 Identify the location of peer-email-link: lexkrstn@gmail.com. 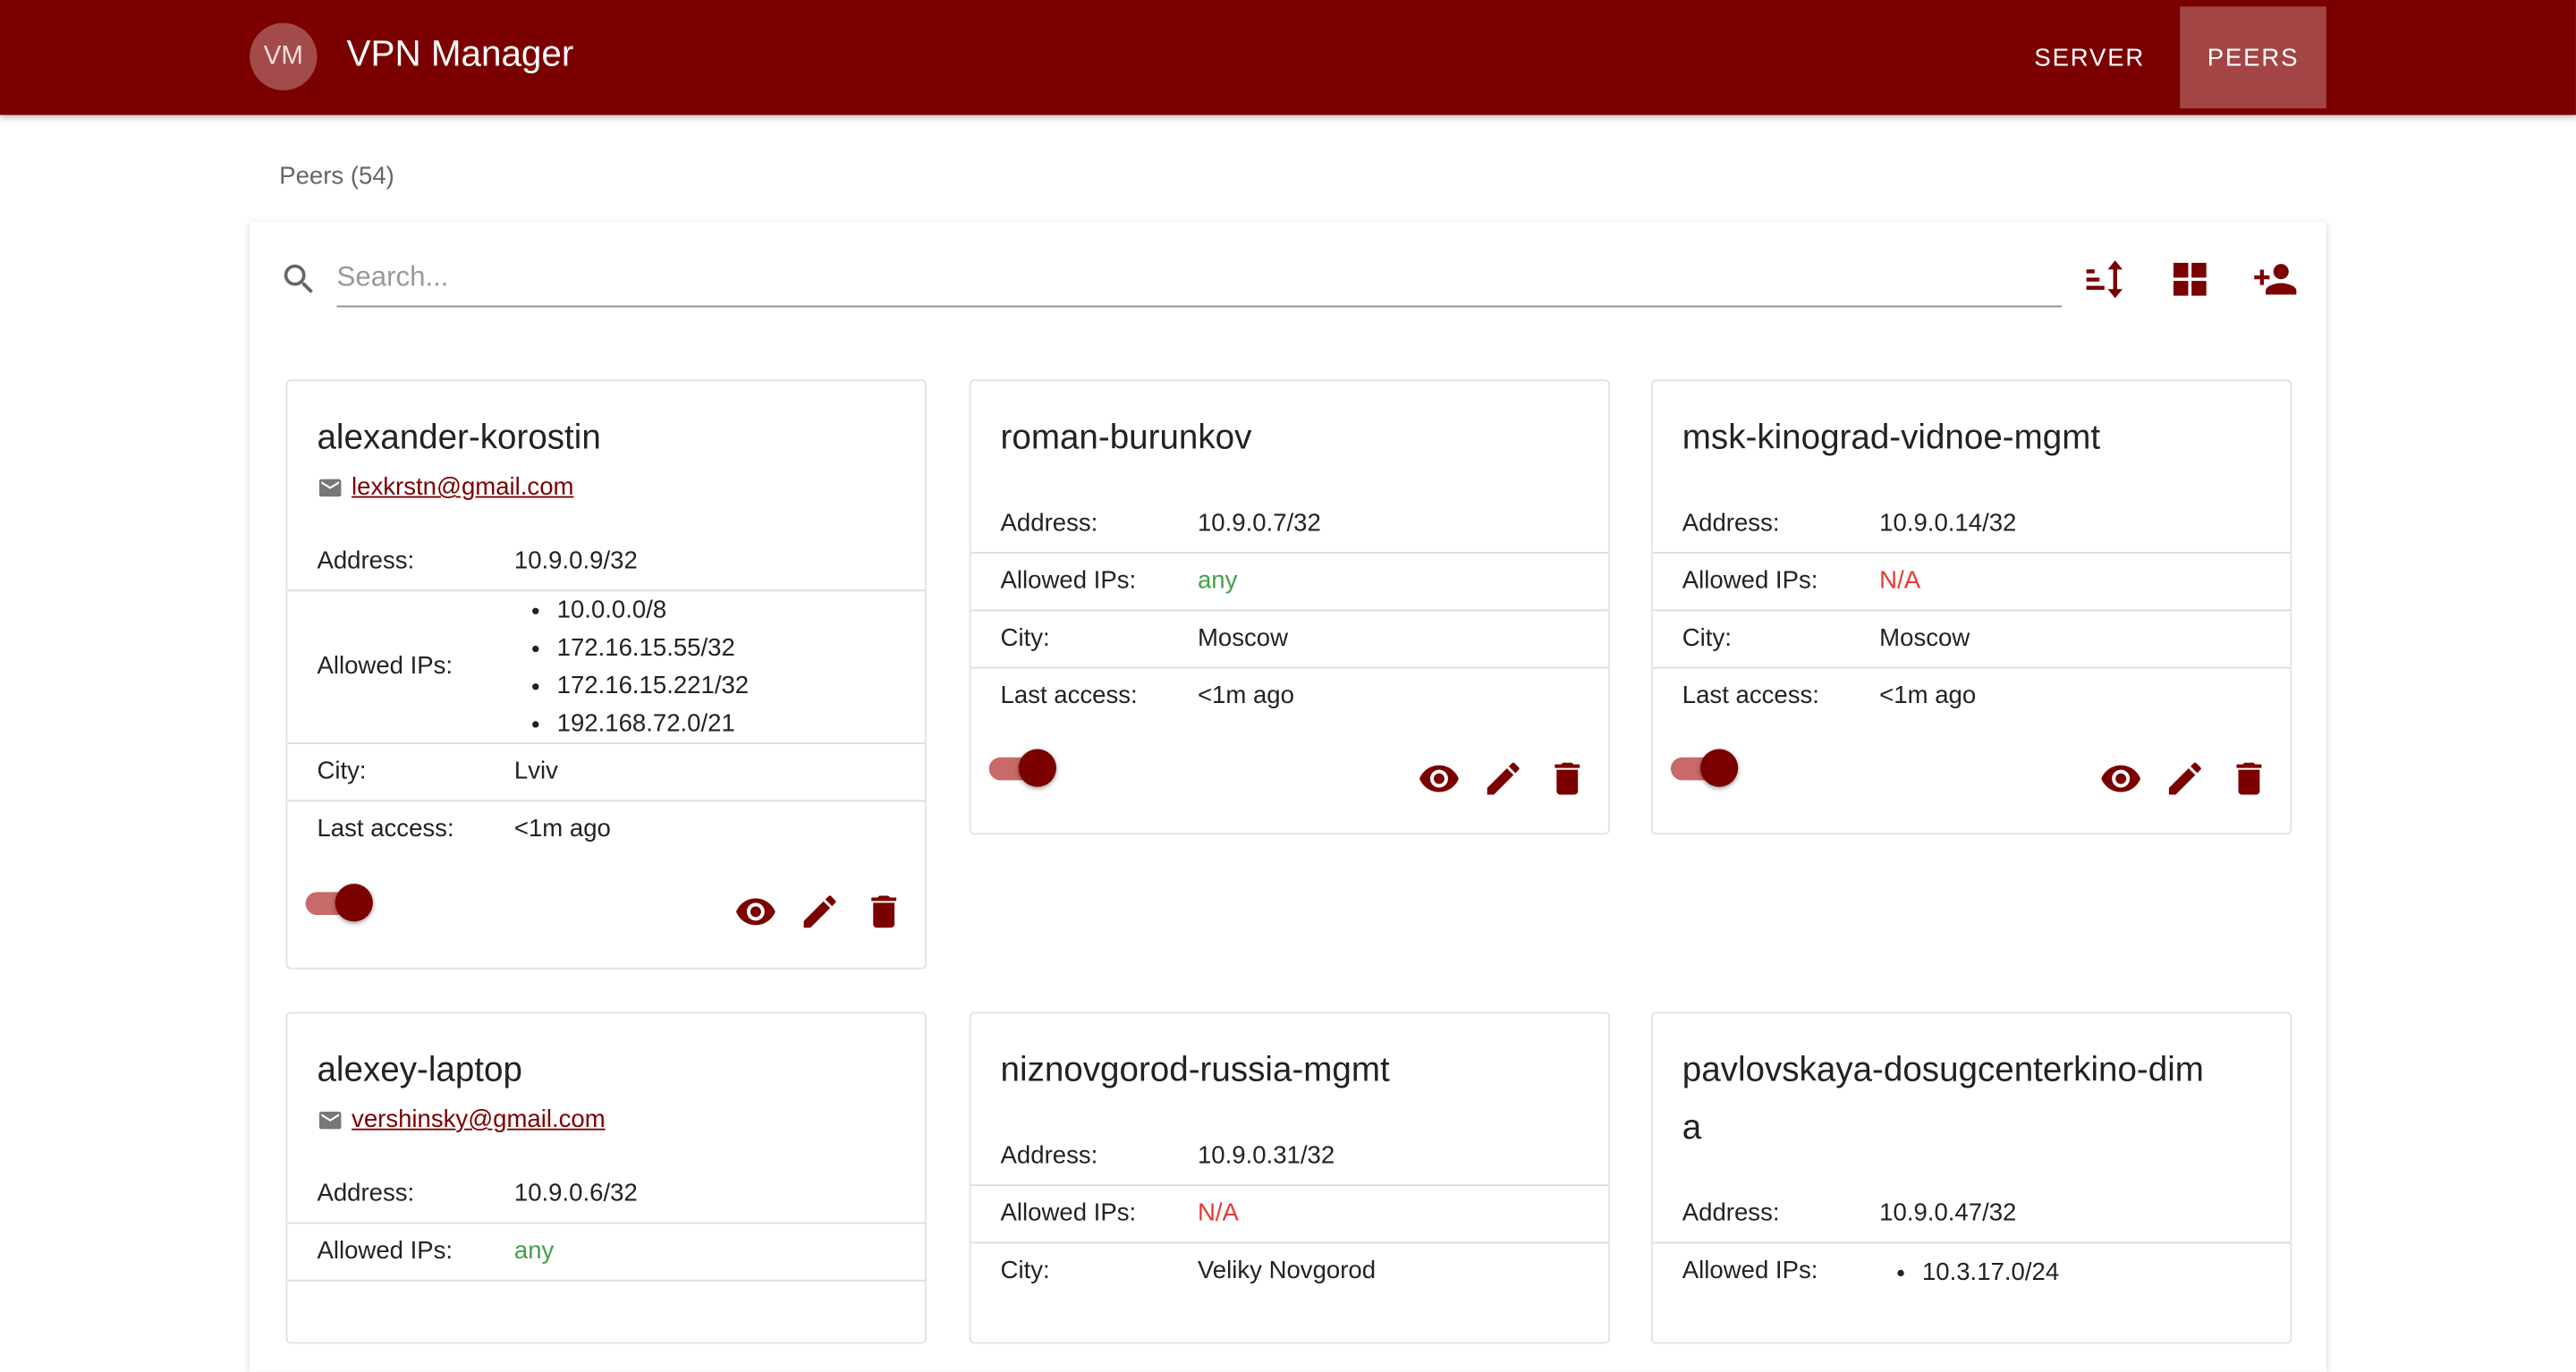
(462, 487).